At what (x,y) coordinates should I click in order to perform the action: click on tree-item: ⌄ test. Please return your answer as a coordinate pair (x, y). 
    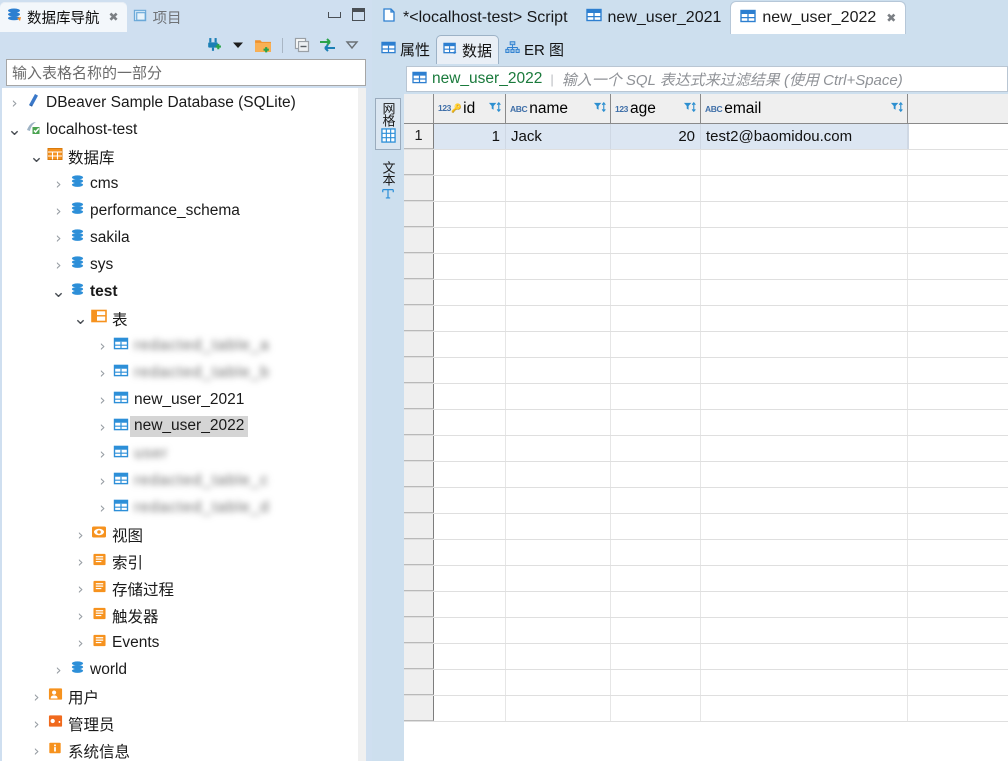
    Looking at the image, I should click on (184, 291).